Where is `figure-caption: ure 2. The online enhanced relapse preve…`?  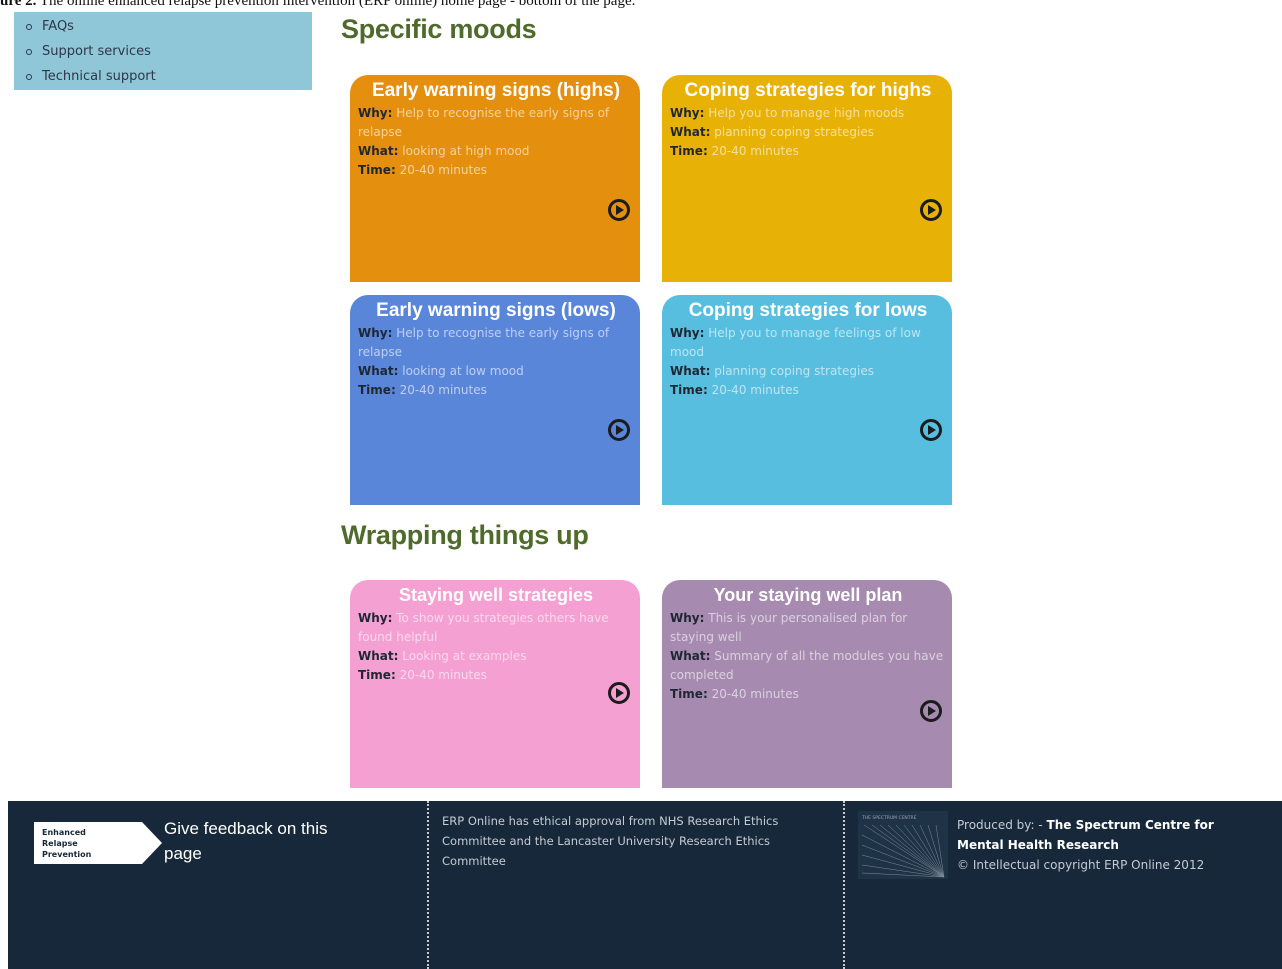
figure-caption: ure 2. The online enhanced relapse preve… is located at coordinates (641, 5).